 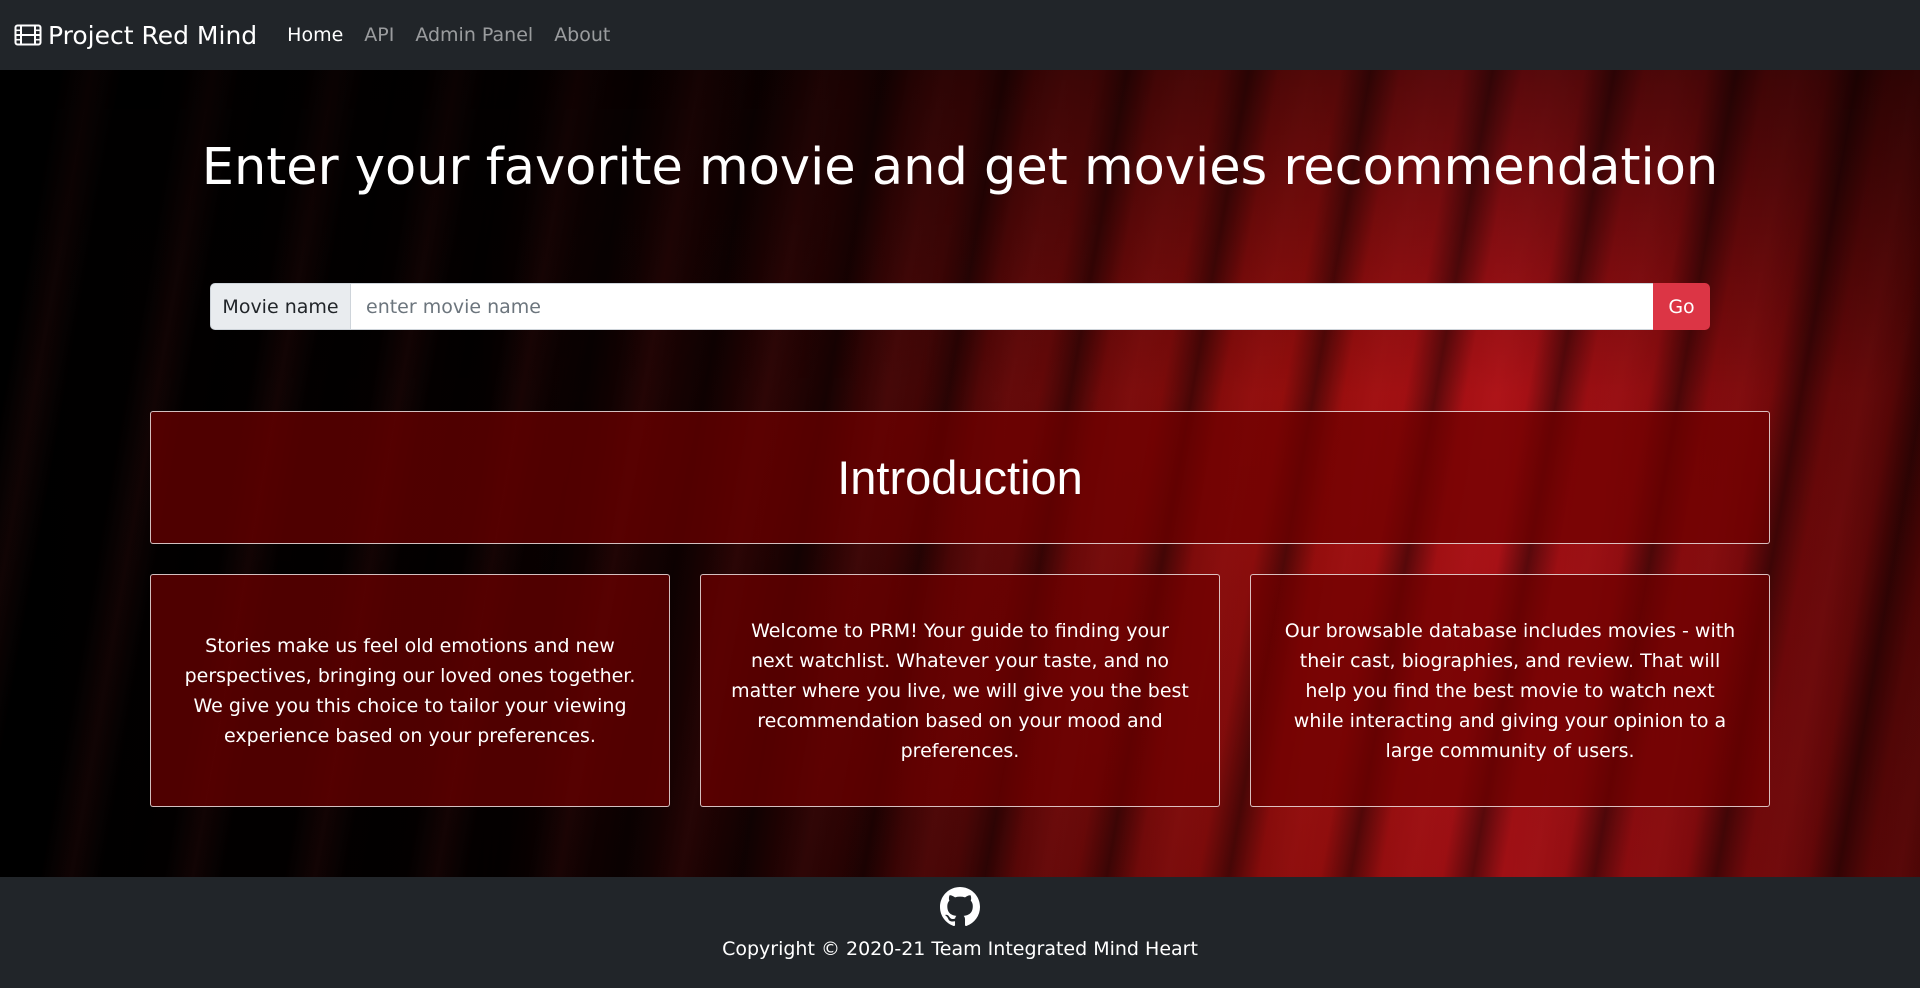 What do you see at coordinates (1681, 306) in the screenshot?
I see `go-button: Go` at bounding box center [1681, 306].